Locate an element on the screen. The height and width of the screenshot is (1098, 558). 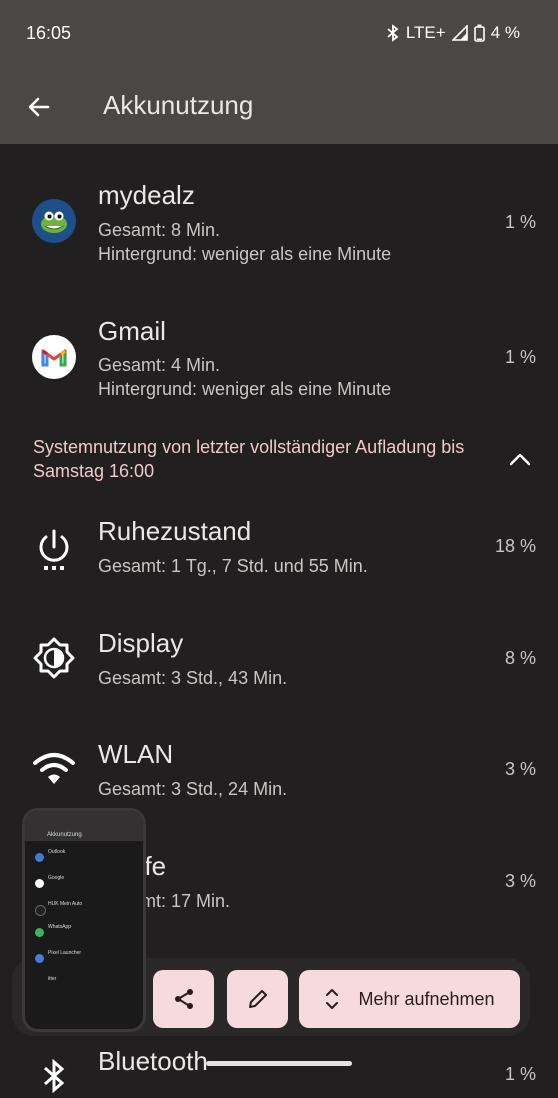
gmail-app-icon is located at coordinates (54, 357).